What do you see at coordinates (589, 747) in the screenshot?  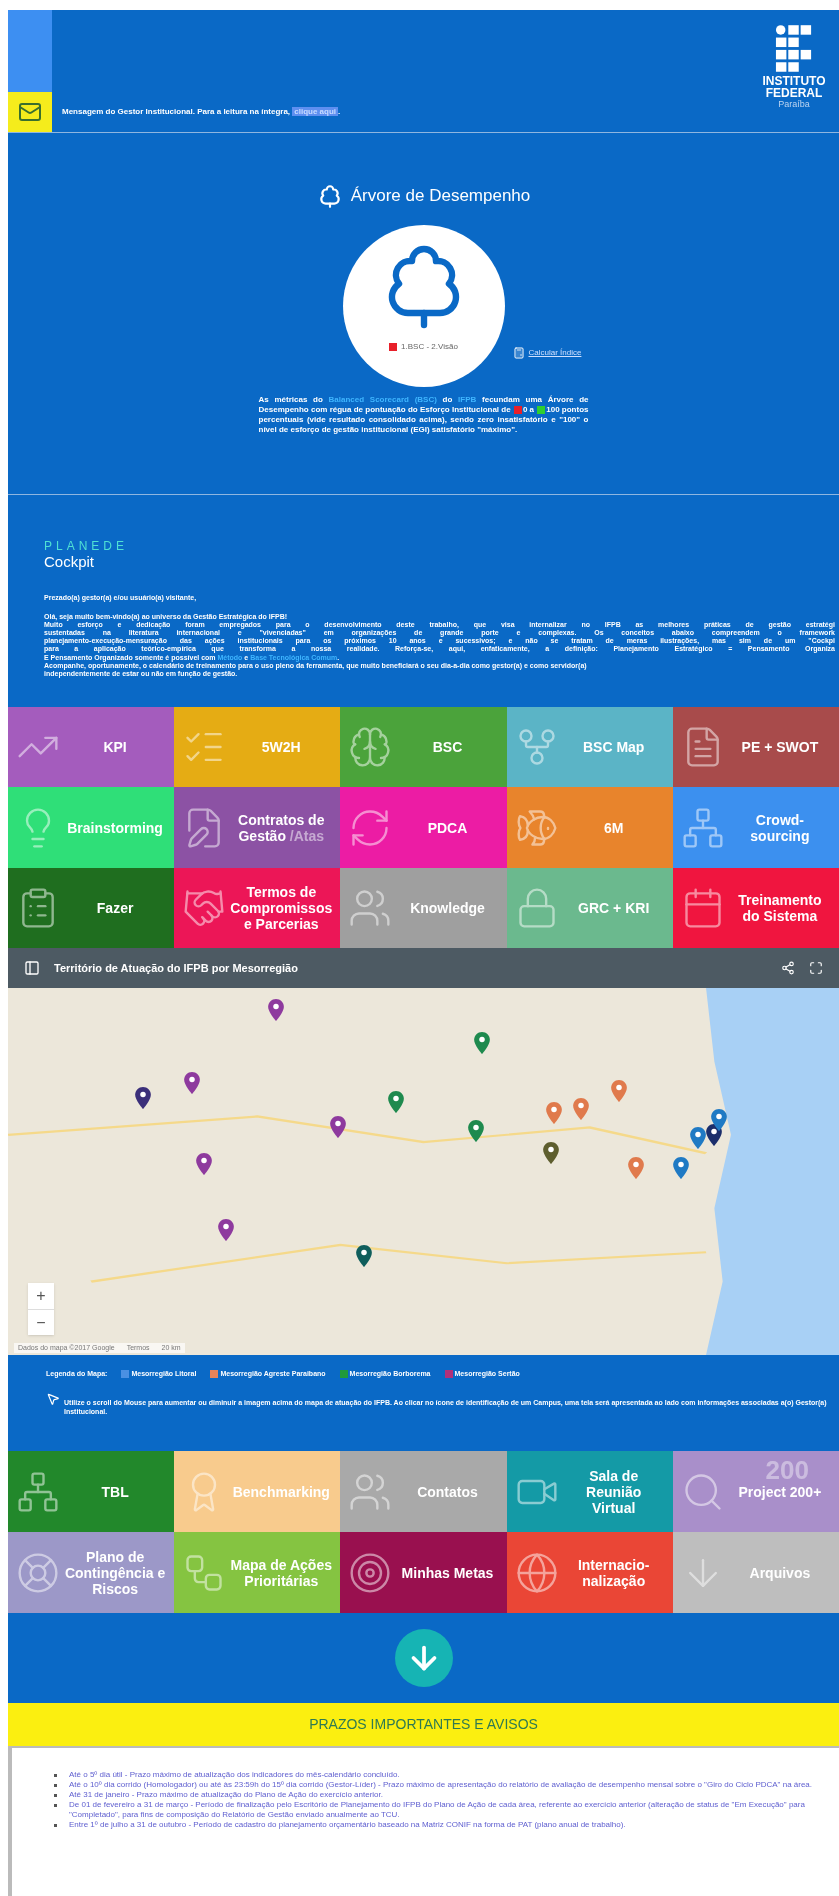 I see `module-tile: BSC Map` at bounding box center [589, 747].